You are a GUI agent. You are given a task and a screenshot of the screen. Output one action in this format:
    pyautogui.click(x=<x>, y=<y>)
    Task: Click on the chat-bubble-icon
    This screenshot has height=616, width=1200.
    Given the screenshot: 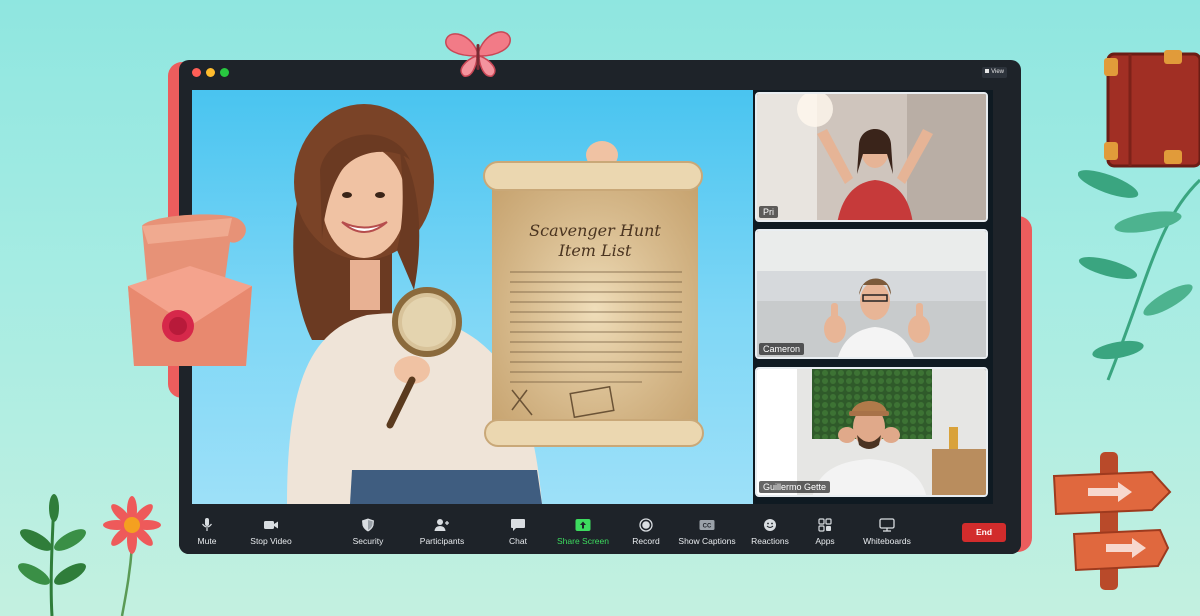 What is the action you would take?
    pyautogui.click(x=518, y=525)
    